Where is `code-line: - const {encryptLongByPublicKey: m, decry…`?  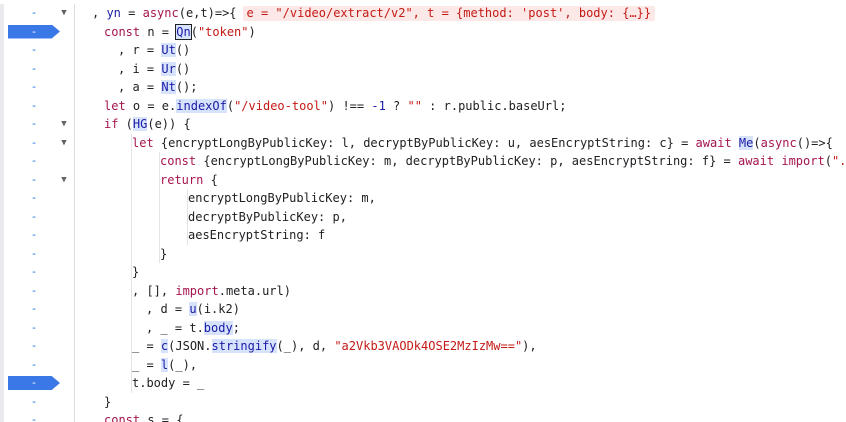
code-line: - const {encryptLongByPublicKey: m, decry… is located at coordinates (423, 161).